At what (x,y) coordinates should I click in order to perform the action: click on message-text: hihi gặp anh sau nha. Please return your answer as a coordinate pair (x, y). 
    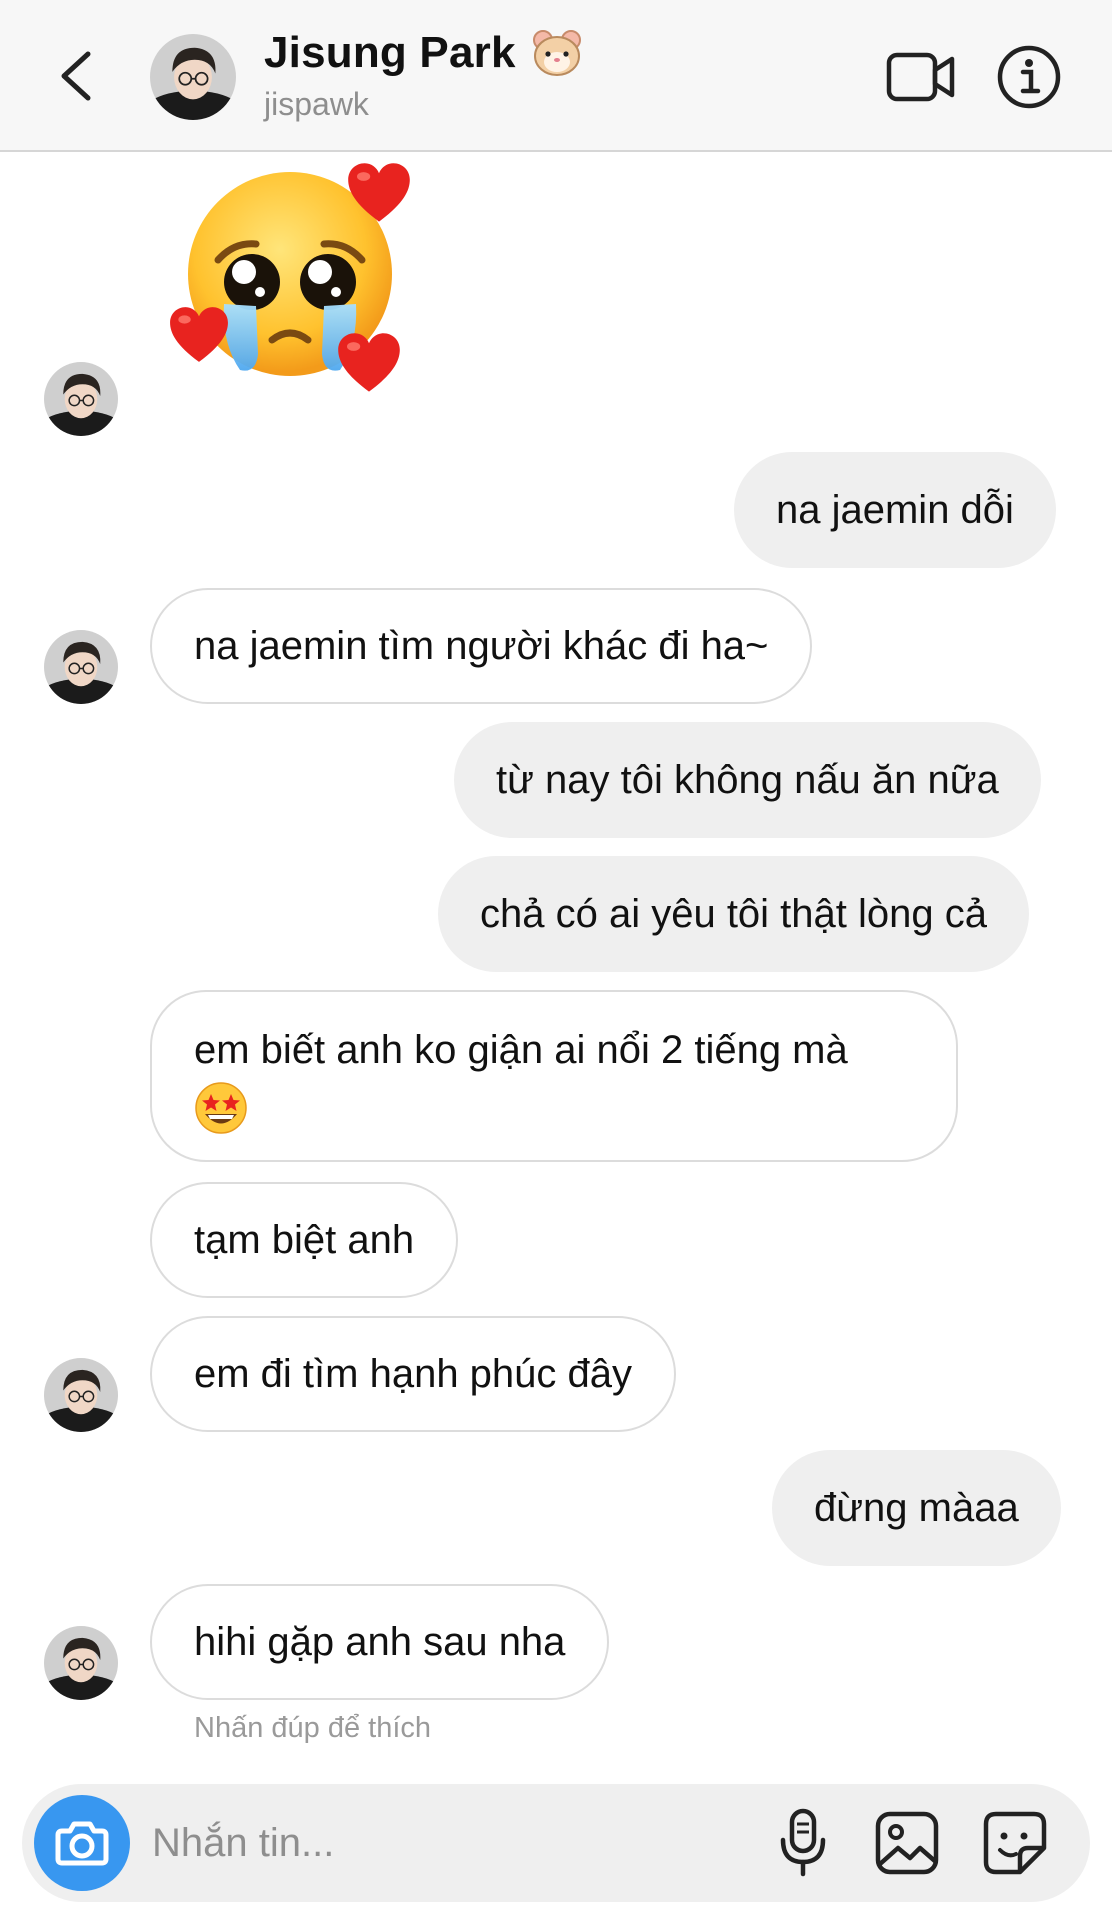
    Looking at the image, I should click on (380, 1642).